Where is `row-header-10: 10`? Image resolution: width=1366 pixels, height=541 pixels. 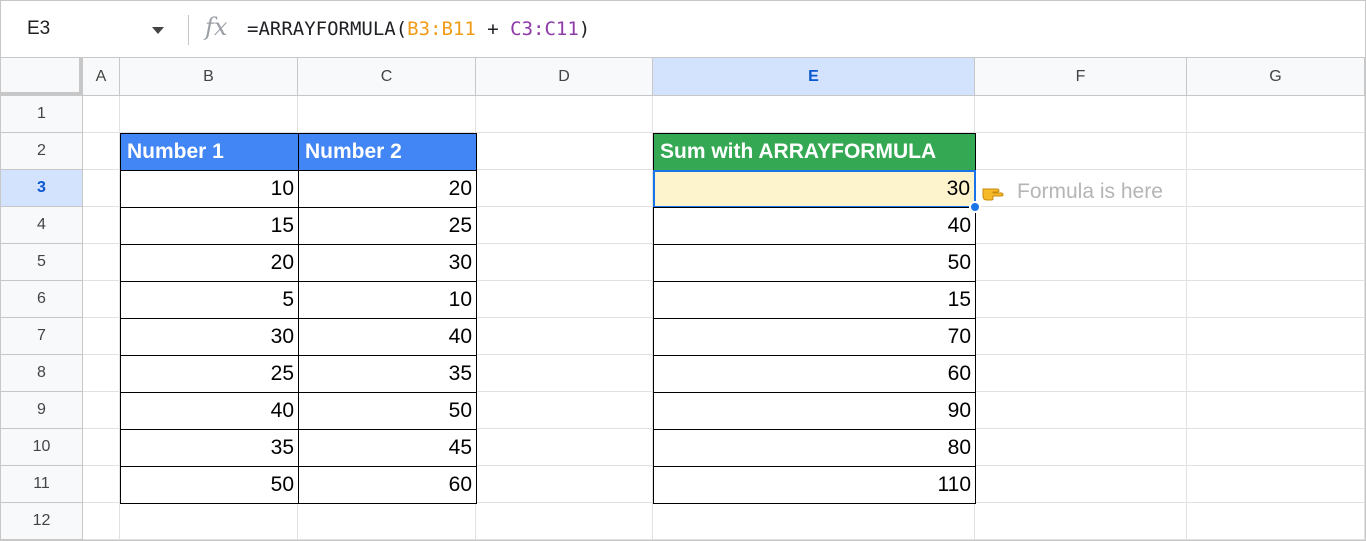
row-header-10: 10 is located at coordinates (42, 447).